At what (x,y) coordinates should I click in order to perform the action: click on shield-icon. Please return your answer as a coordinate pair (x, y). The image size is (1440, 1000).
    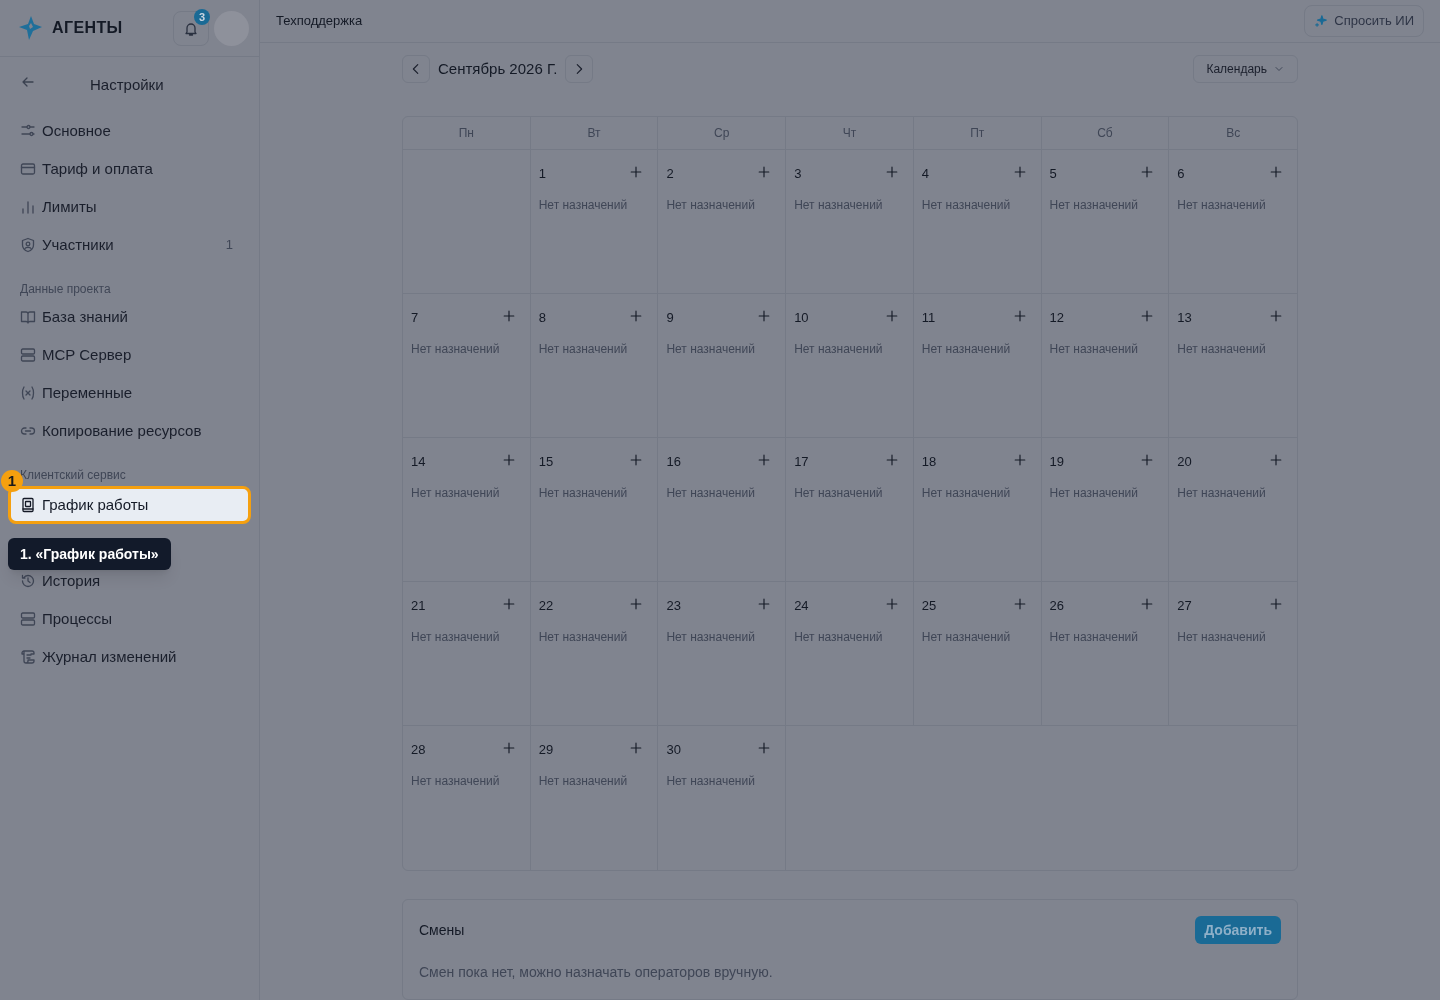
    Looking at the image, I should click on (28, 245).